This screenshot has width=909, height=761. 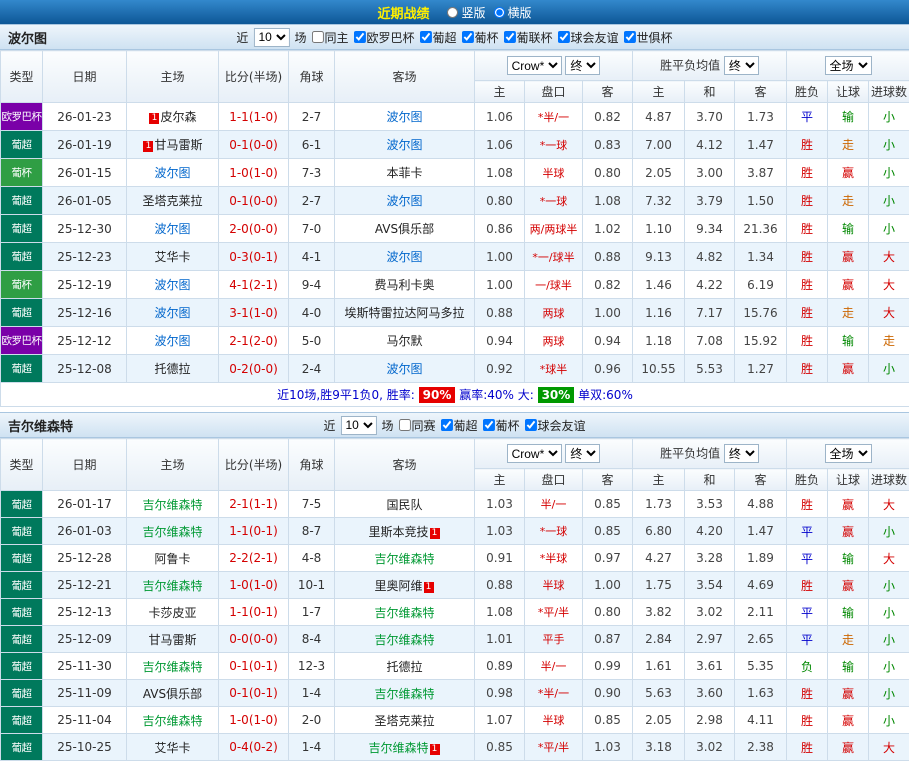 What do you see at coordinates (254, 558) in the screenshot?
I see `score-cell: 2-2(2-1)` at bounding box center [254, 558].